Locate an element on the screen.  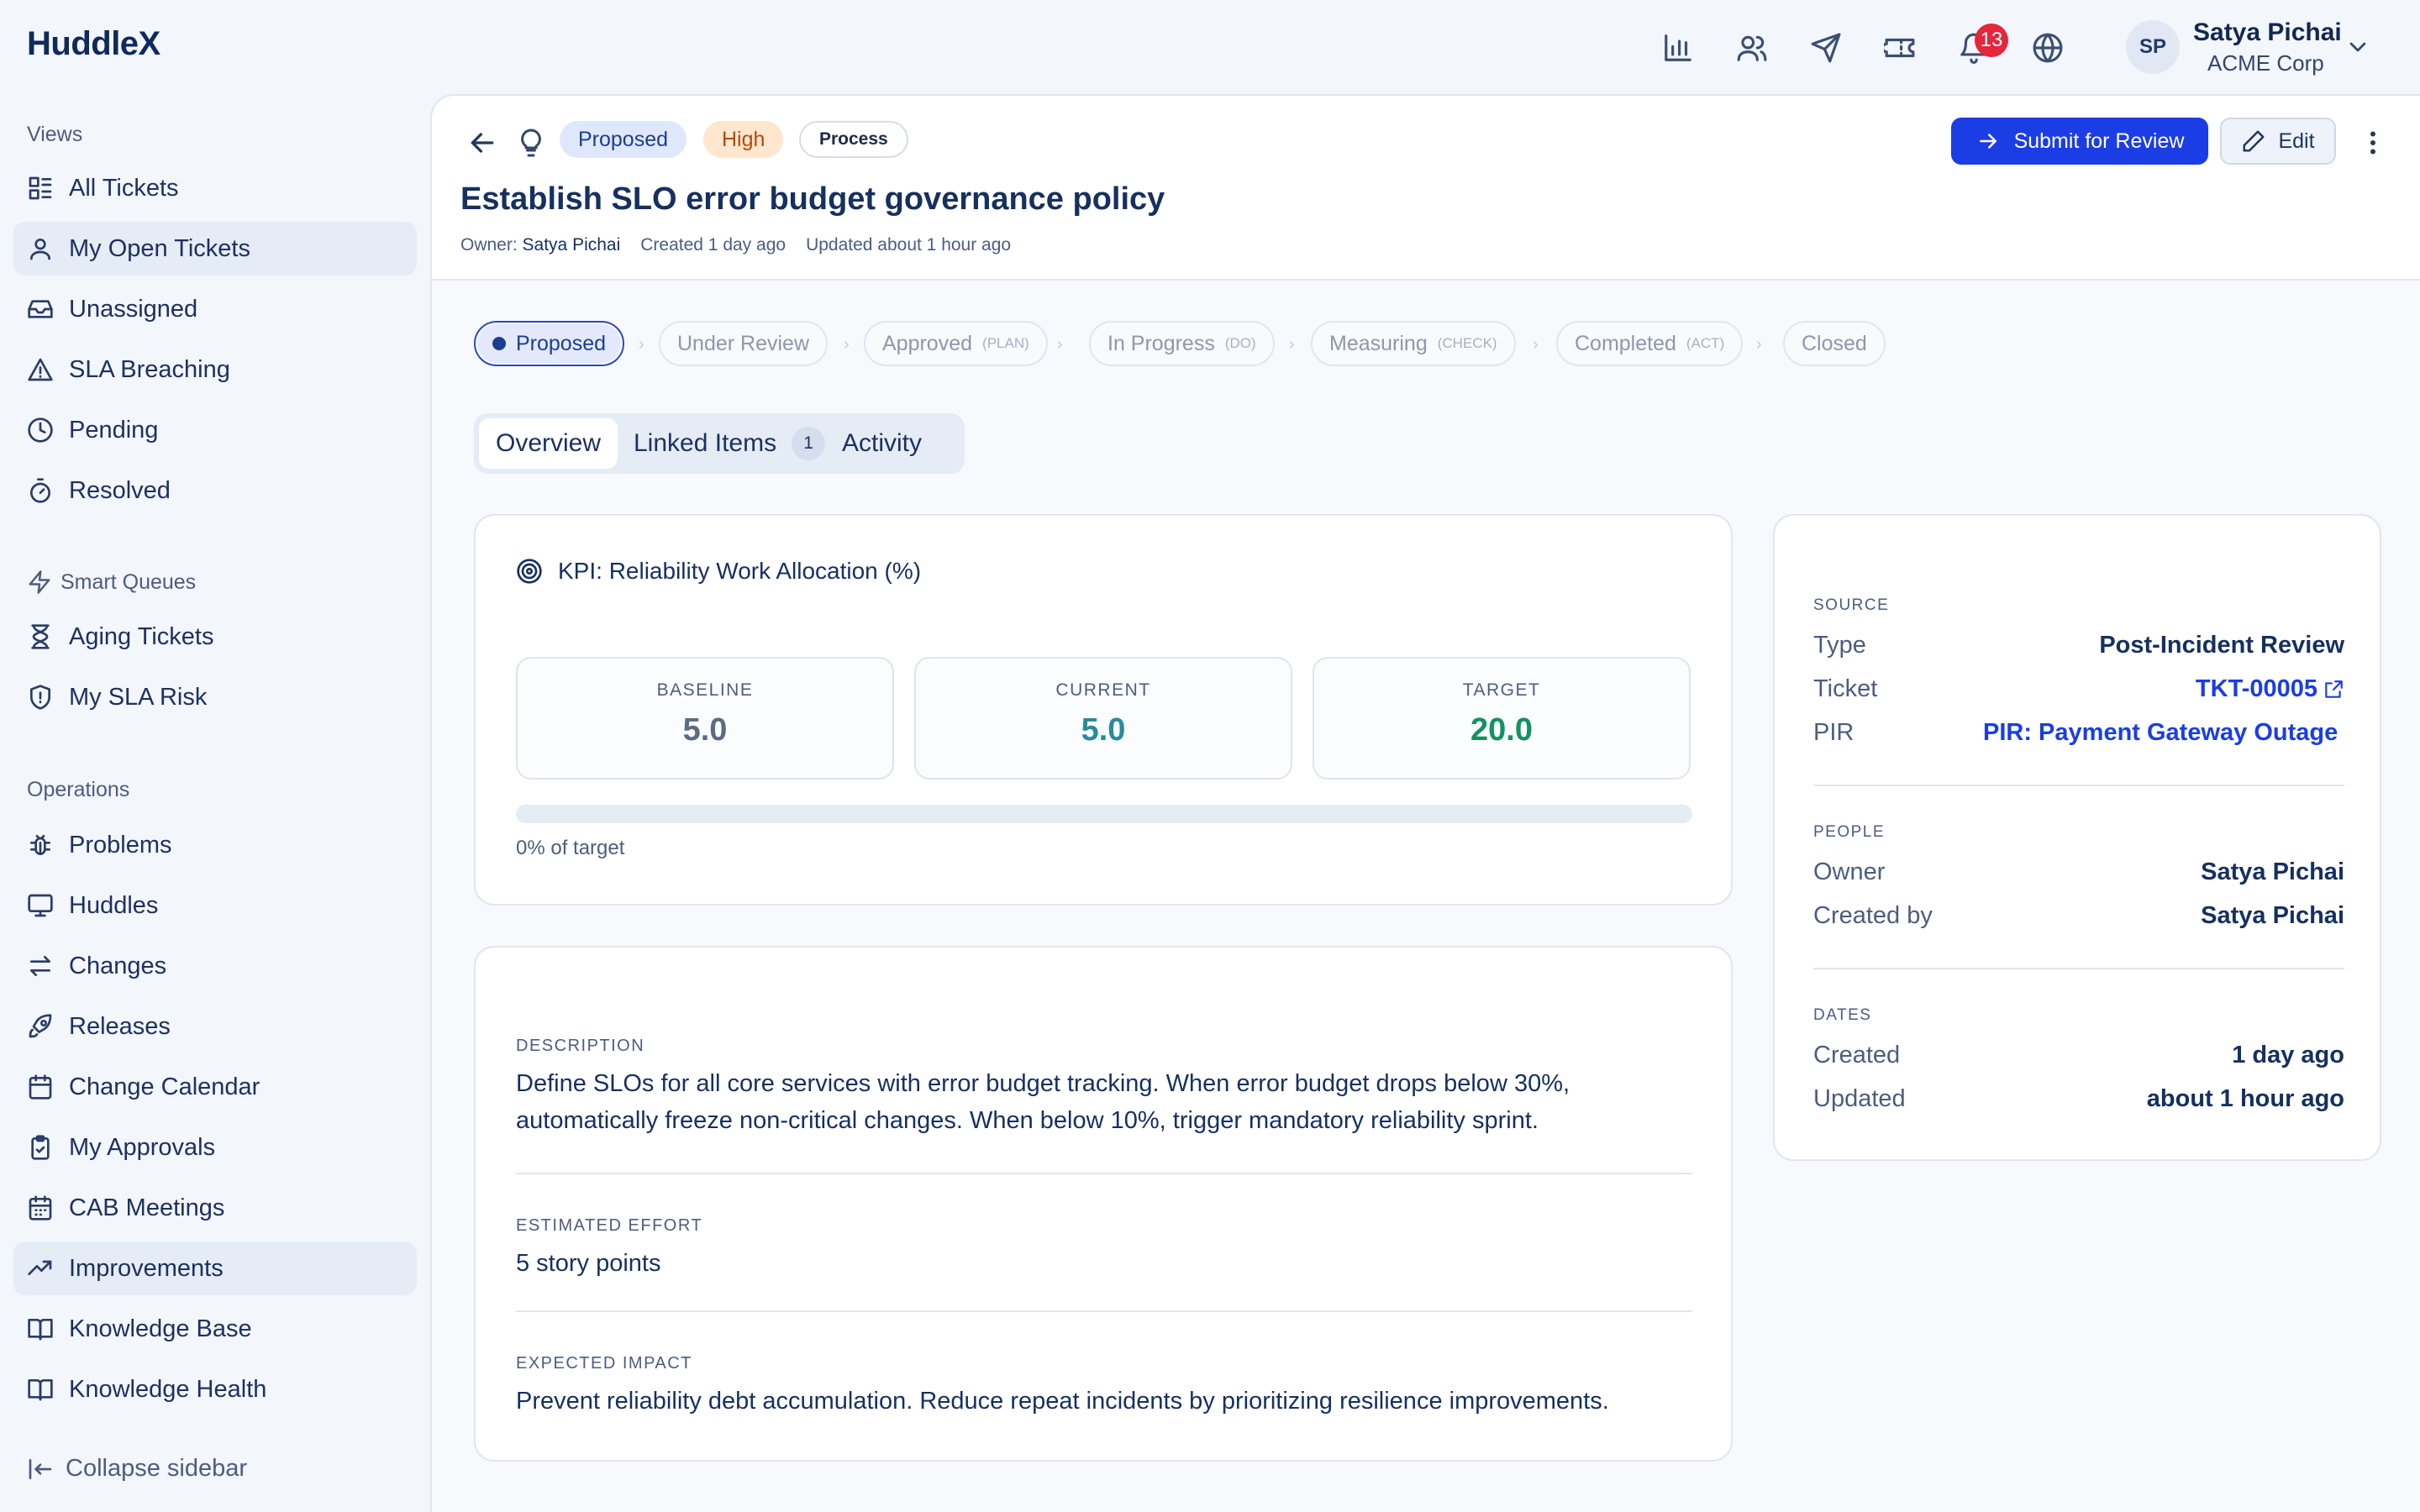
target-icon is located at coordinates (529, 571).